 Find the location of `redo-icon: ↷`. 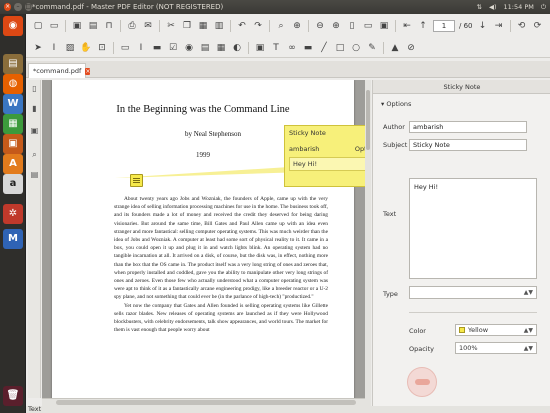

redo-icon: ↷ is located at coordinates (258, 26).